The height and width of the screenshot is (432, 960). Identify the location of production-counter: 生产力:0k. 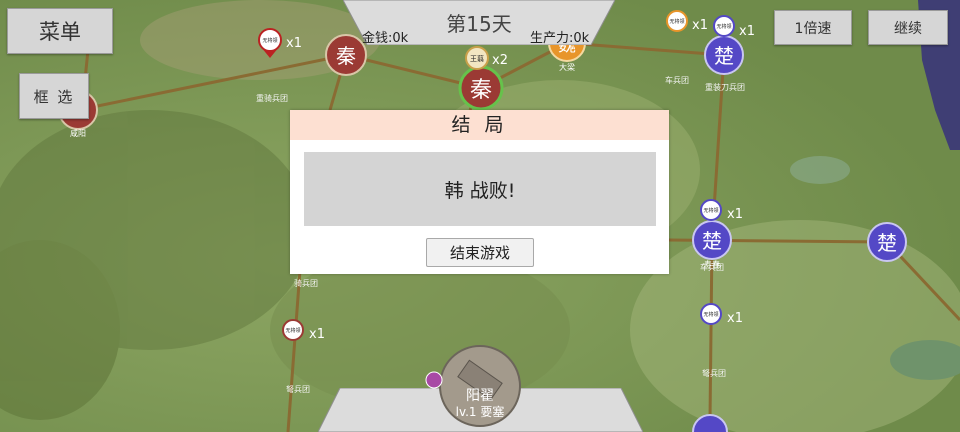
(560, 38).